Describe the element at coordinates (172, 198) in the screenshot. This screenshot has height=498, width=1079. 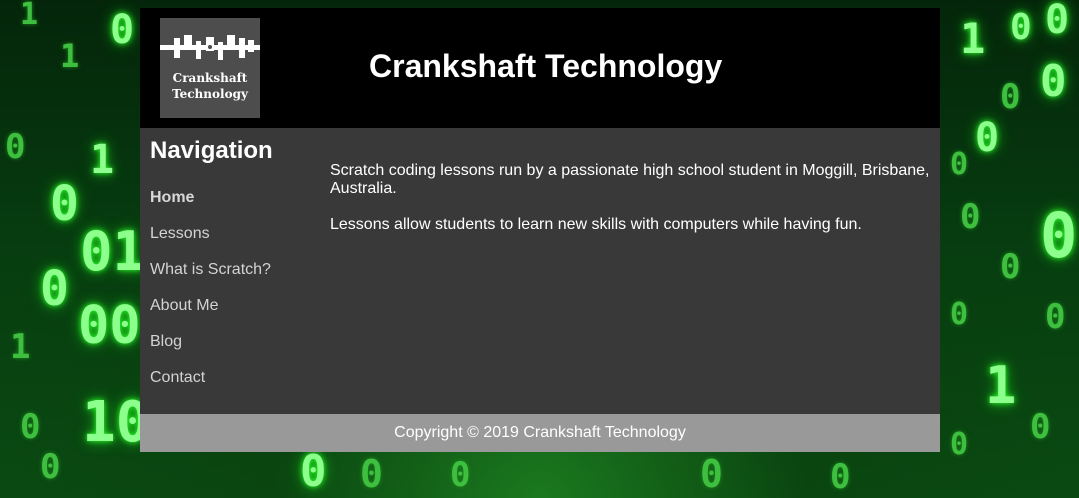
I see `nav-item-home: Home` at that location.